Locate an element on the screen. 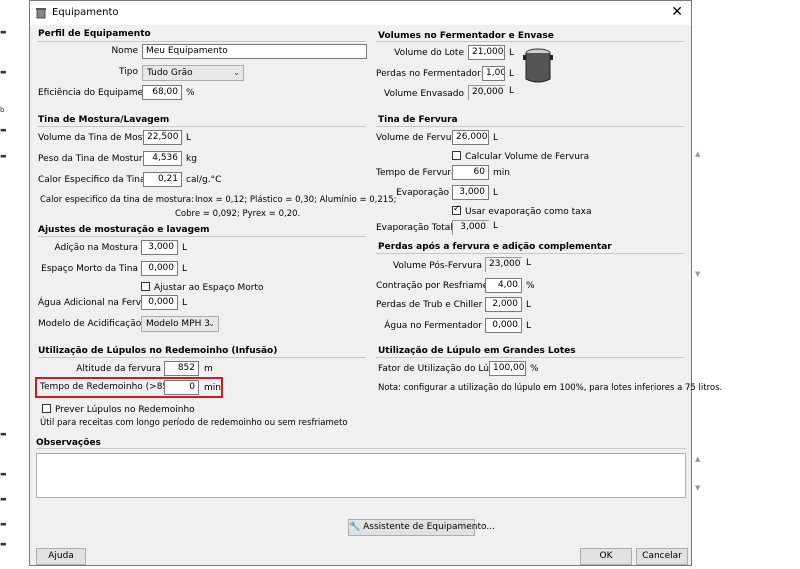 The width and height of the screenshot is (800, 569). tempo-fervura-label: Tempo de Fervura is located at coordinates (416, 173).